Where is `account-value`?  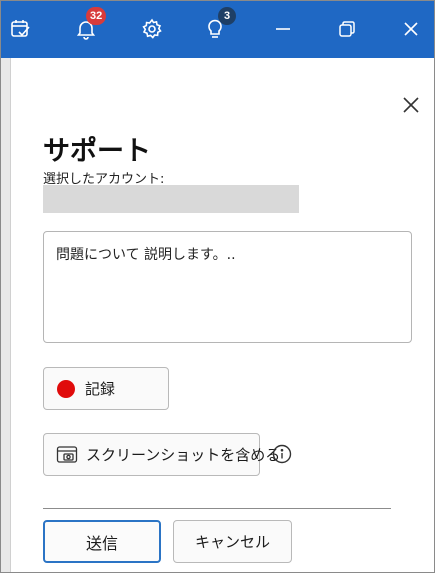
account-value is located at coordinates (171, 199).